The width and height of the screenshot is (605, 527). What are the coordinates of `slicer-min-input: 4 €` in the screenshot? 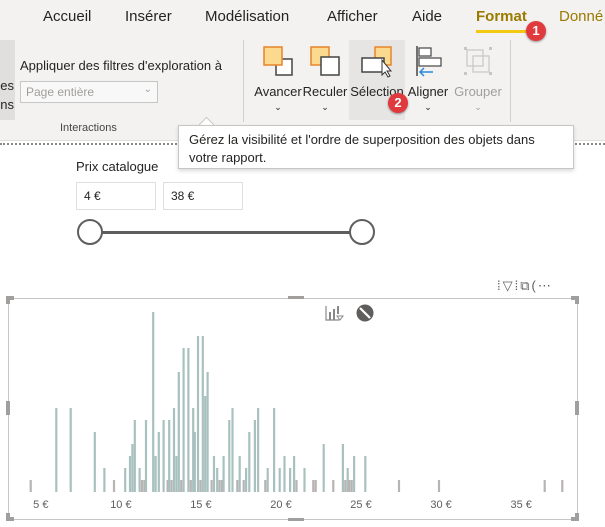 It's located at (116, 196).